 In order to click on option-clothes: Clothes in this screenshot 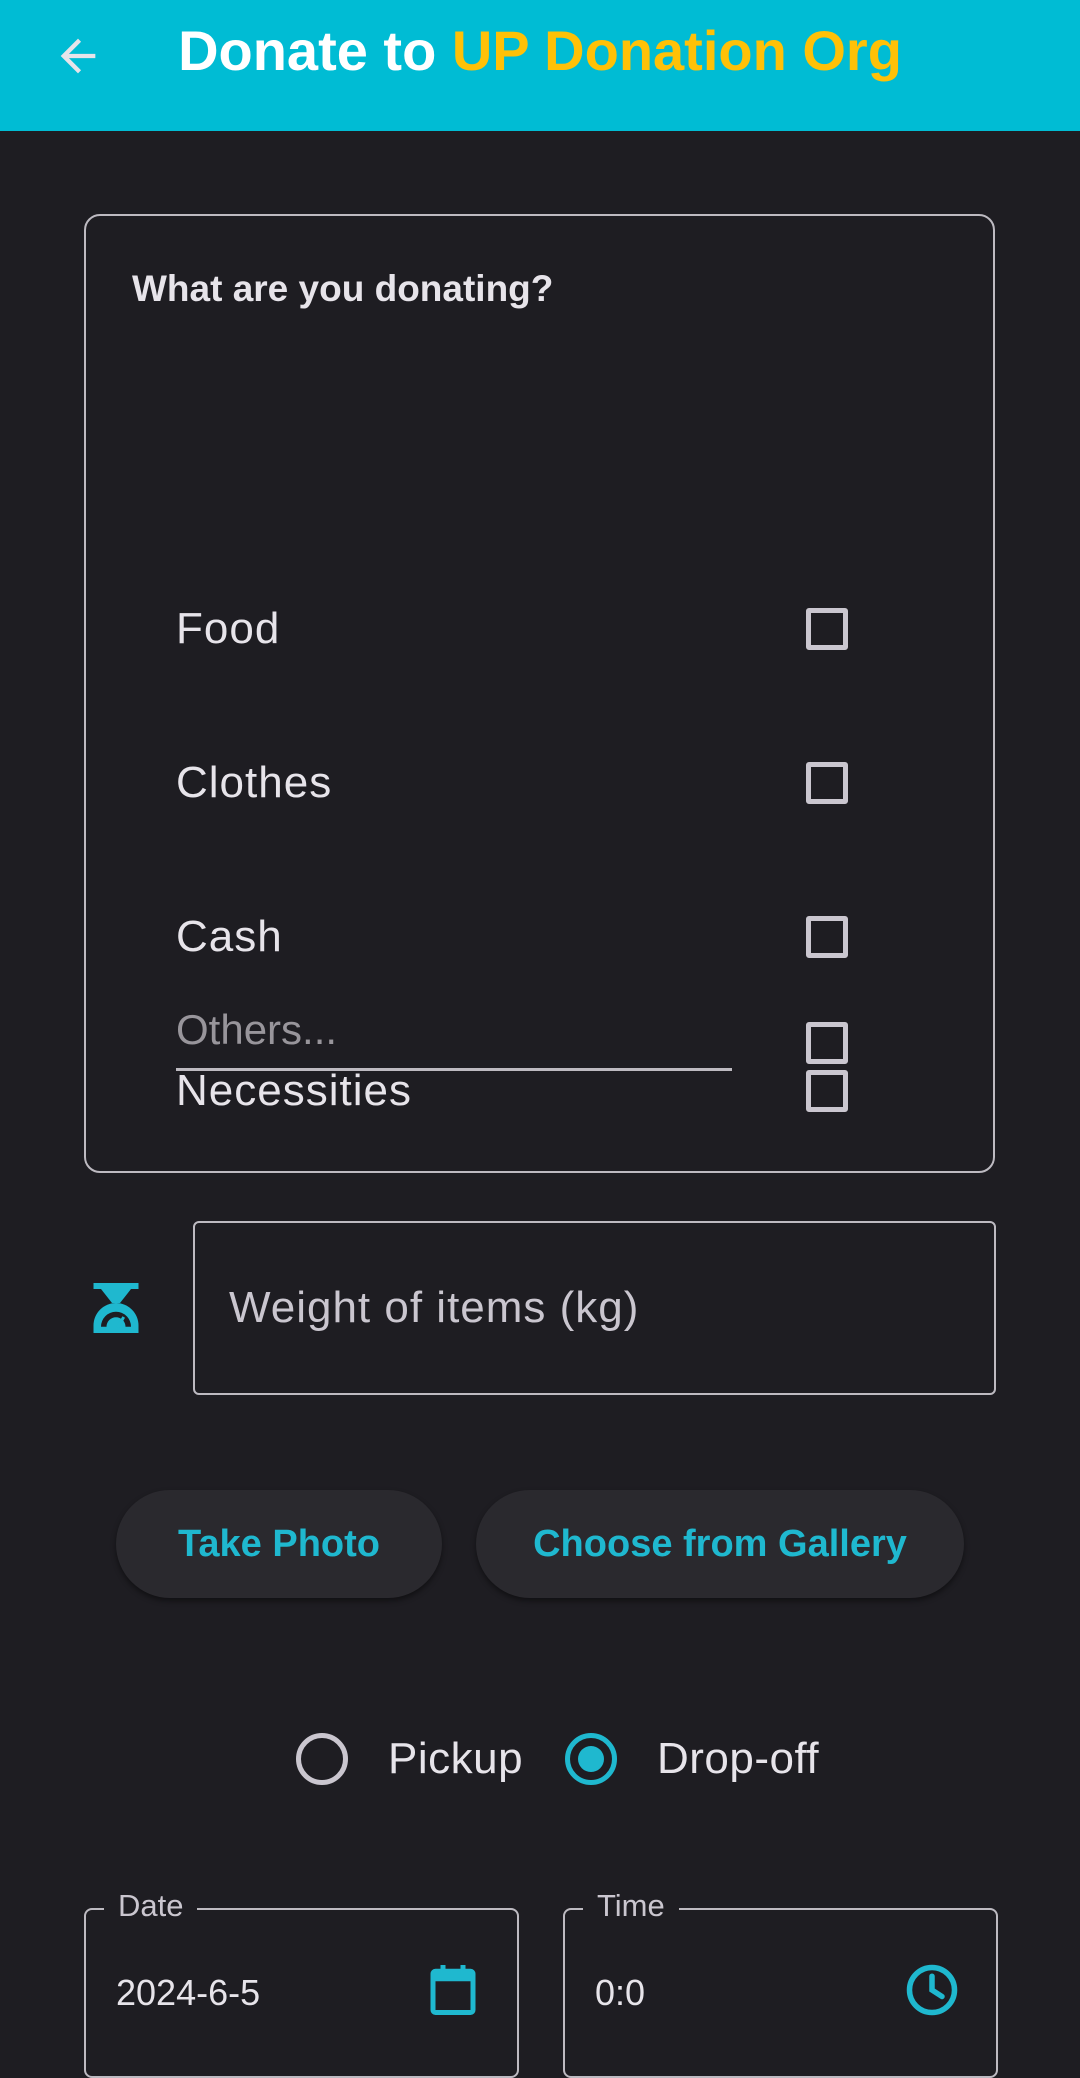, I will do `click(539, 783)`.